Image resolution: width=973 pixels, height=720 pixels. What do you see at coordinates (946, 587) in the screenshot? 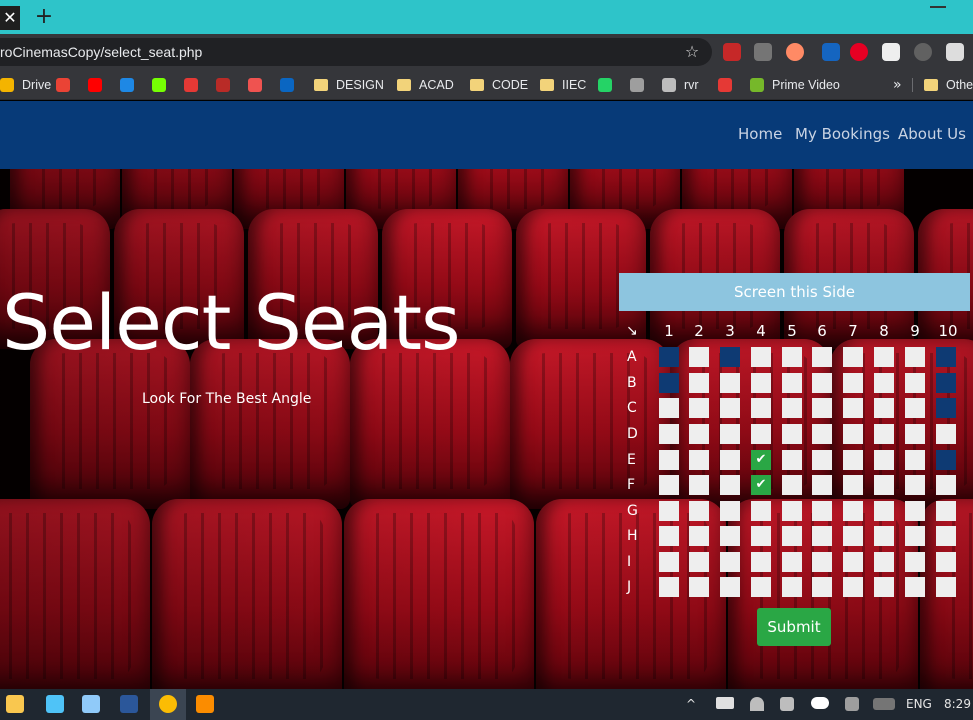
I see `seat-J10` at bounding box center [946, 587].